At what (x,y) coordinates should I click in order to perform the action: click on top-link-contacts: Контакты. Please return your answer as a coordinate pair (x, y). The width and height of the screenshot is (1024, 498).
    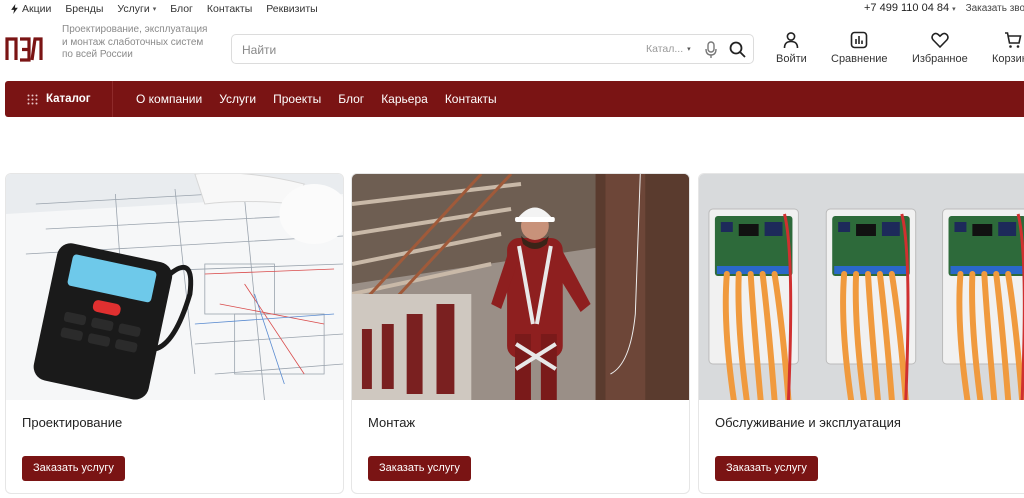
    Looking at the image, I should click on (229, 9).